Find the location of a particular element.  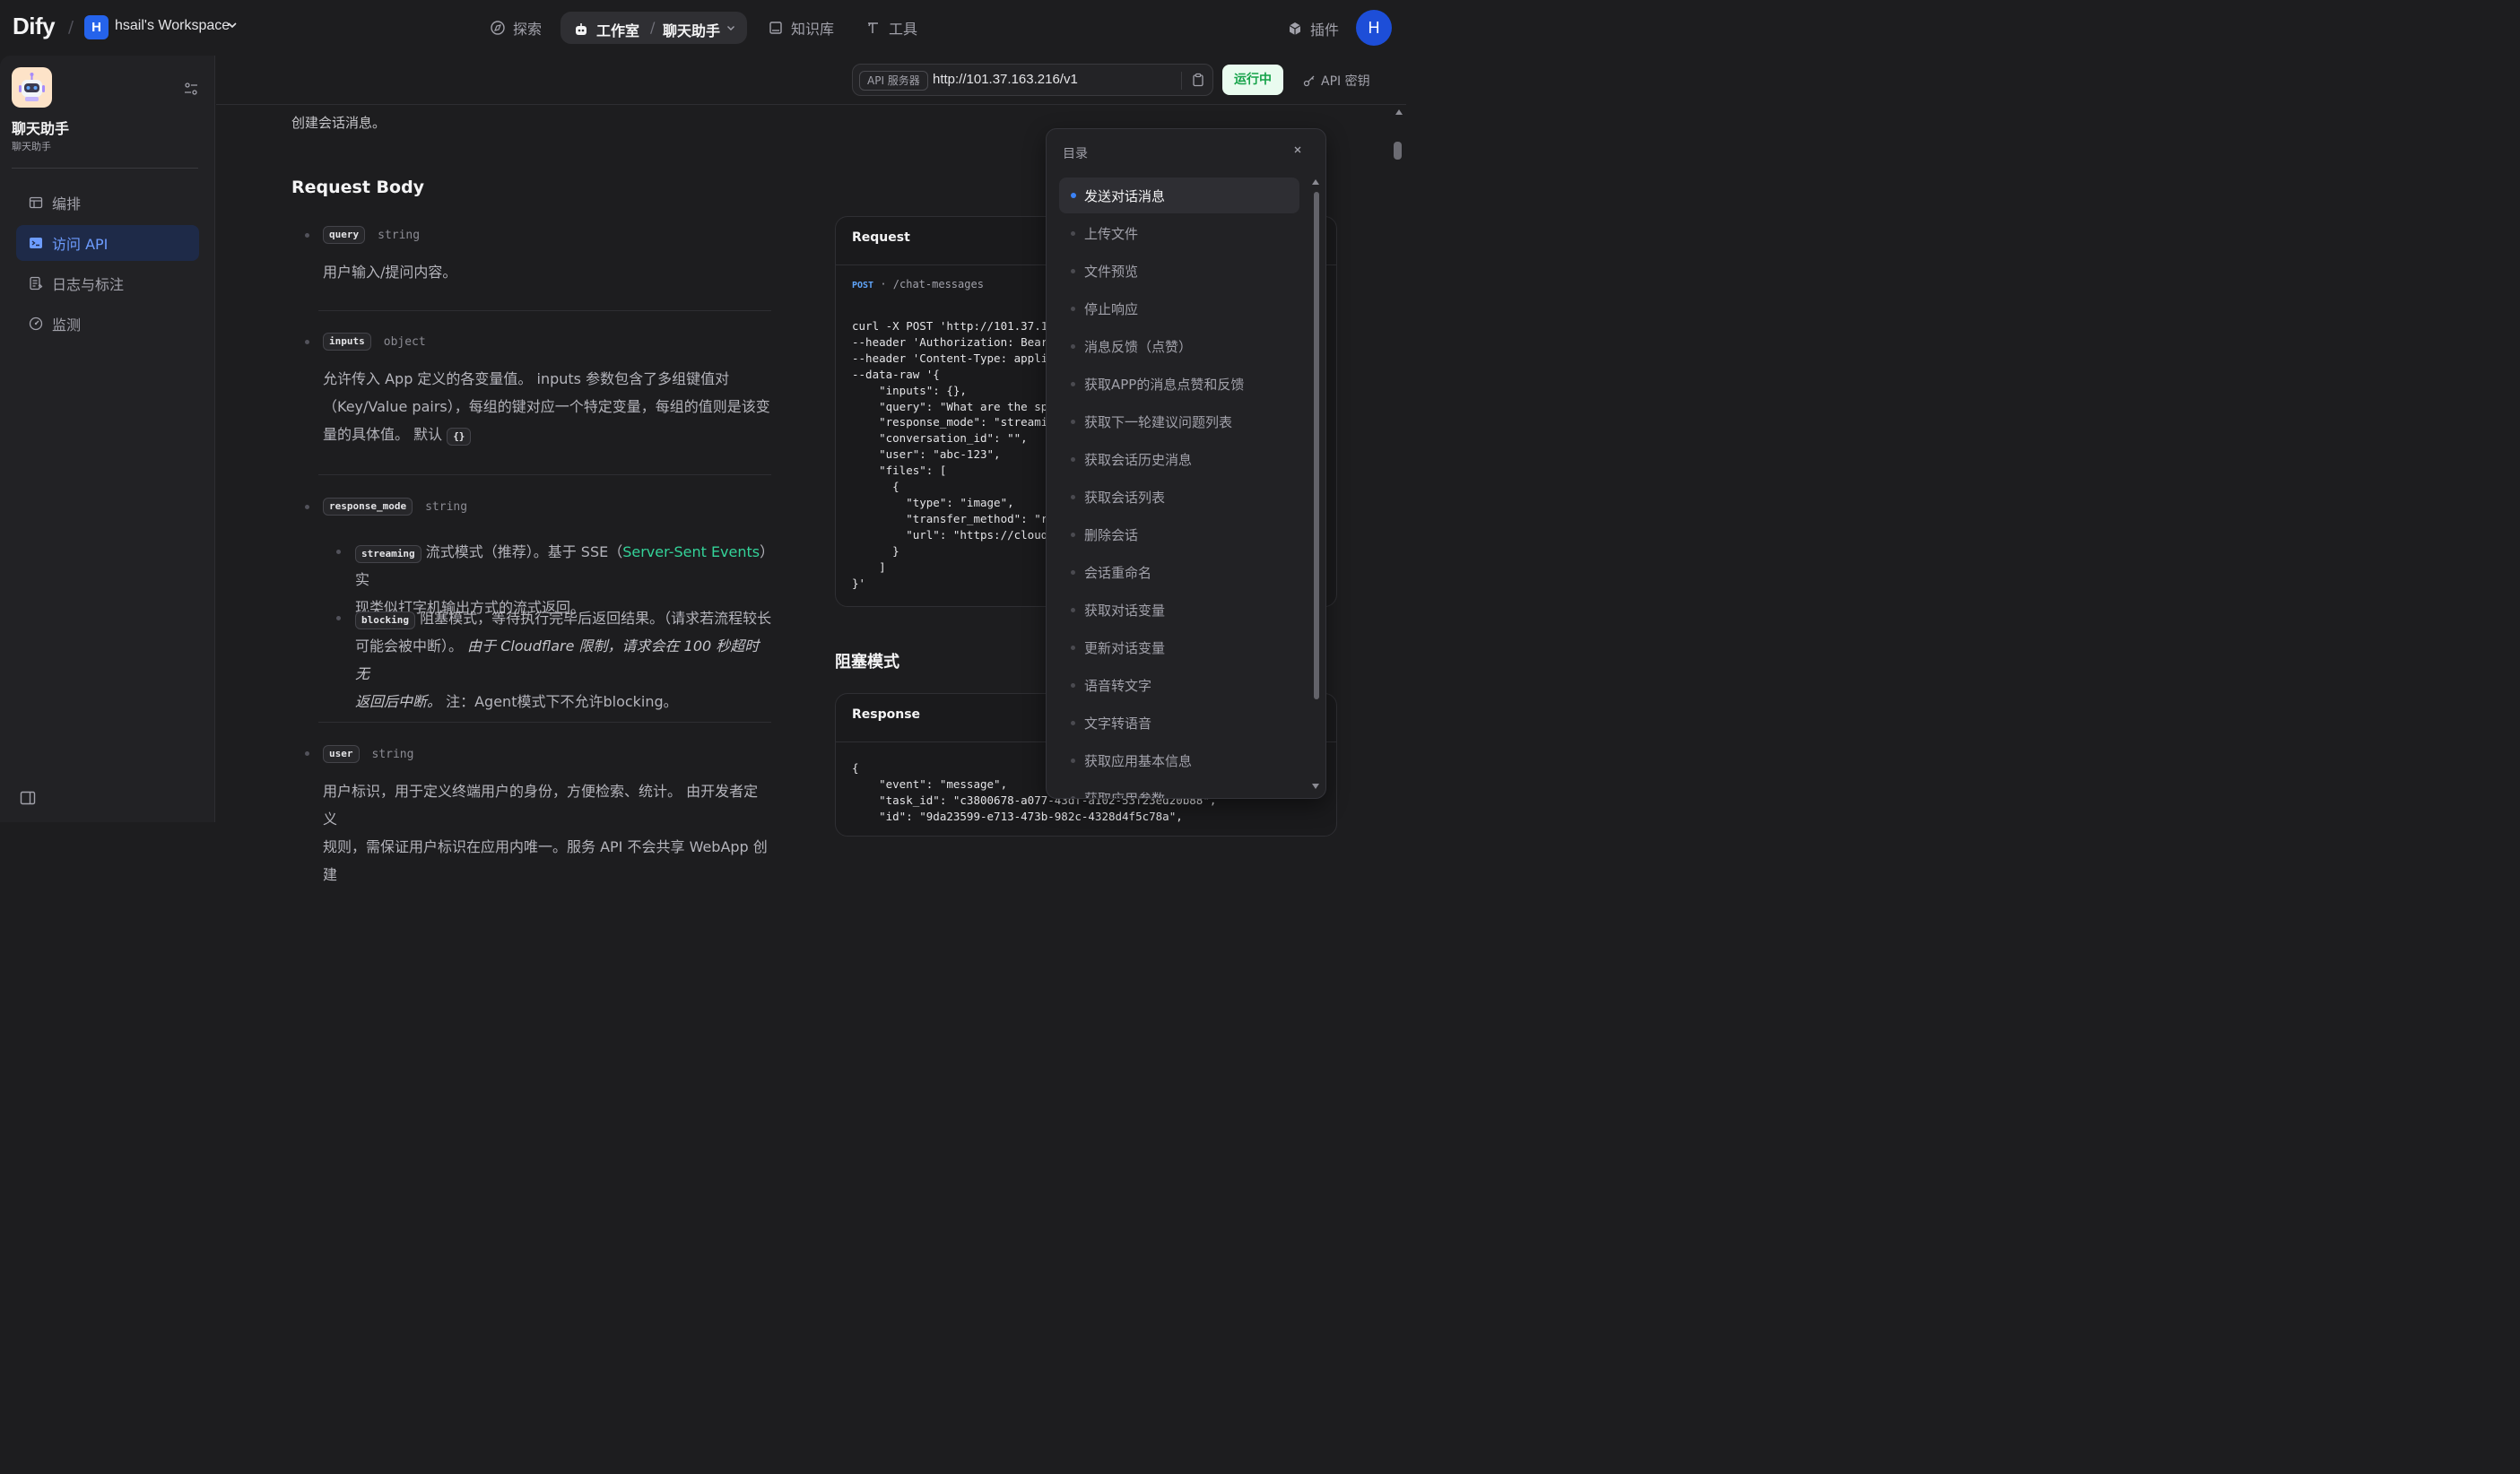

plugins-button: 插件 is located at coordinates (1313, 28).